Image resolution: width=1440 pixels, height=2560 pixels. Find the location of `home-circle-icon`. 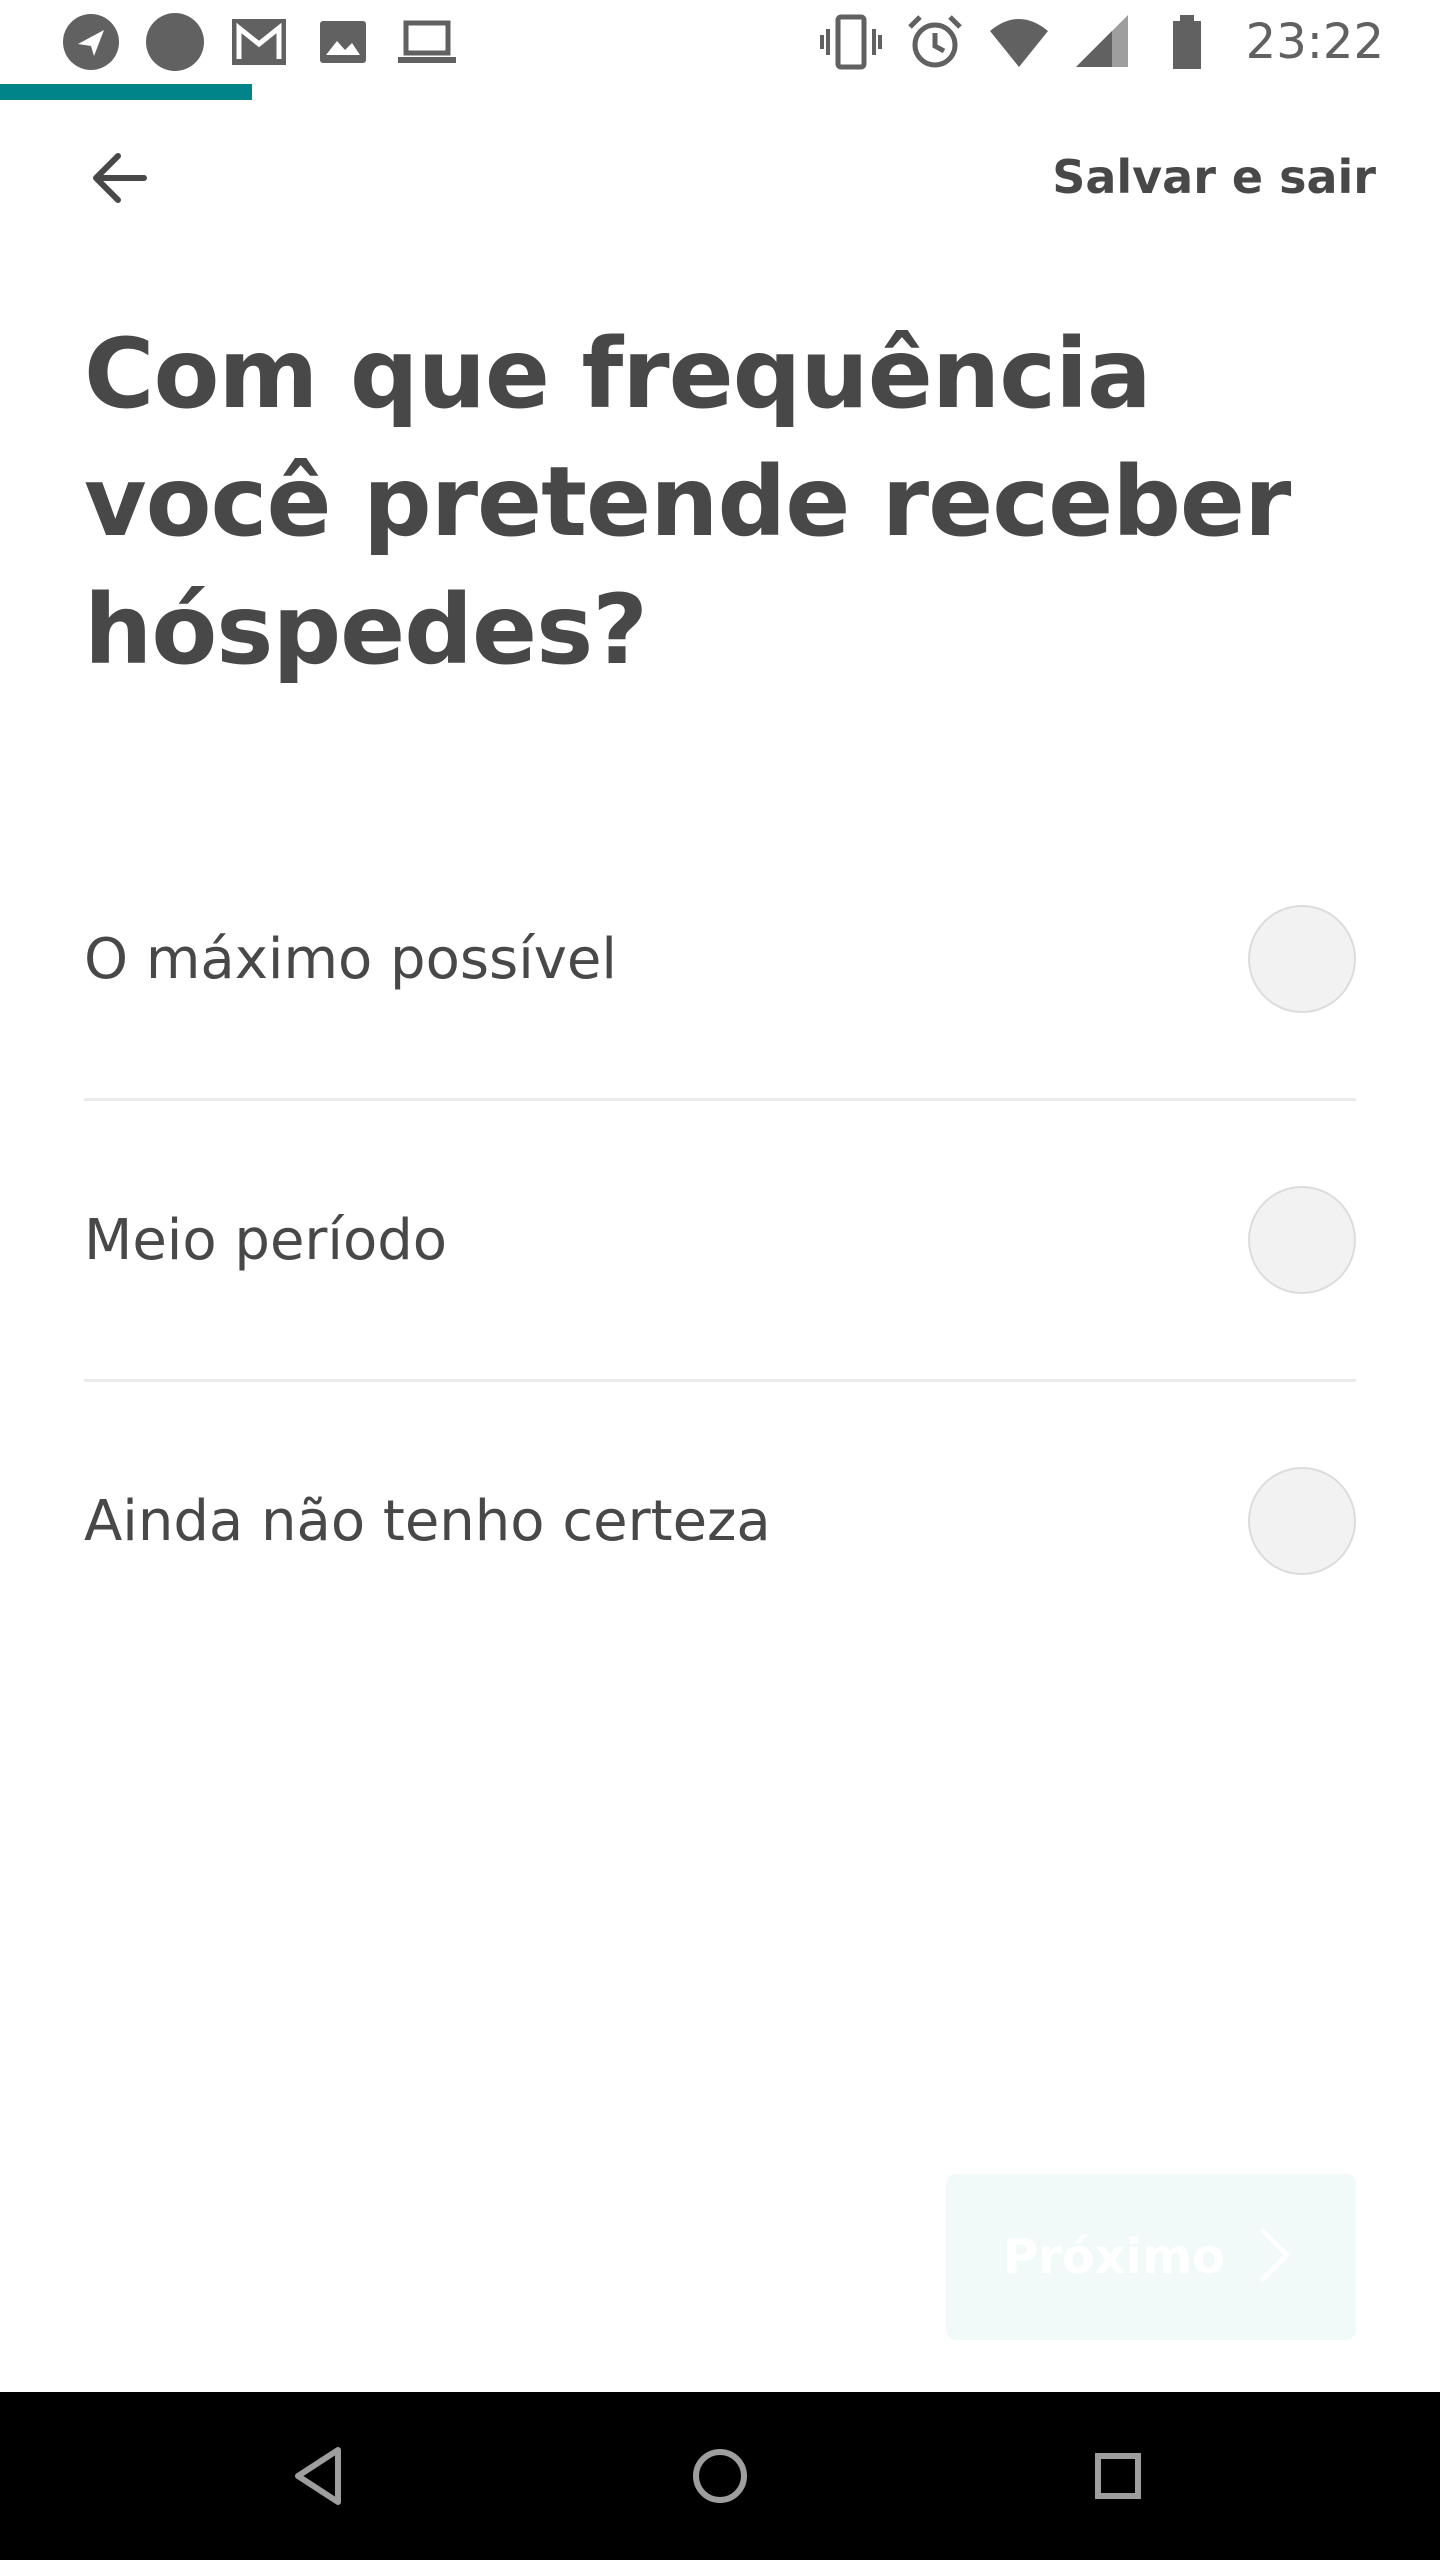

home-circle-icon is located at coordinates (720, 2476).